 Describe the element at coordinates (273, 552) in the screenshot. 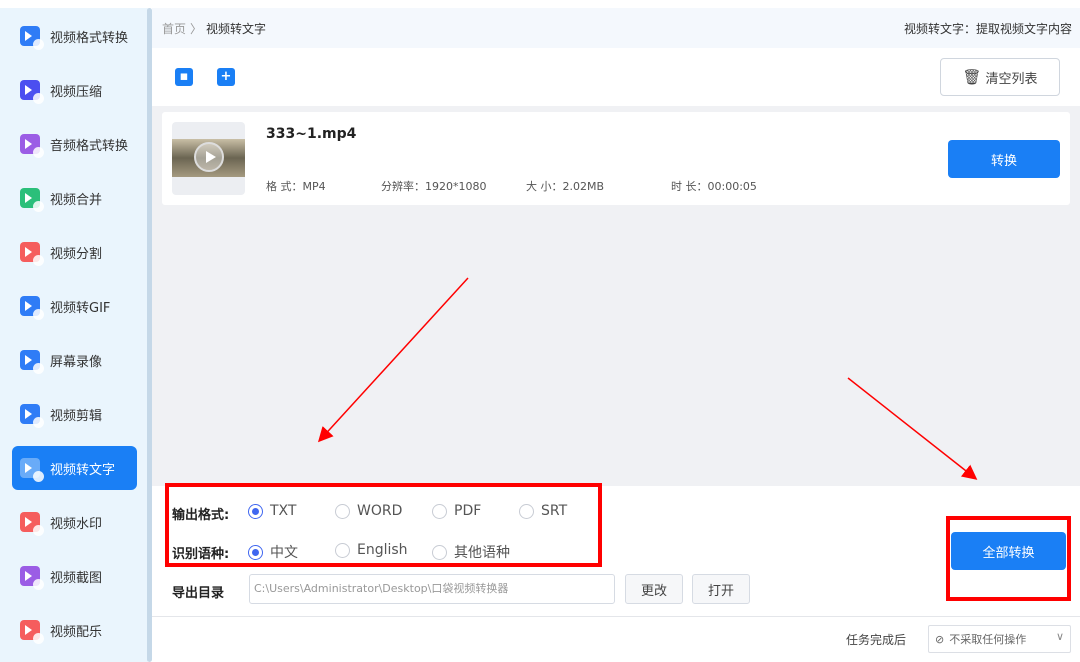

I see `radio-lang-chinese: 中文` at that location.